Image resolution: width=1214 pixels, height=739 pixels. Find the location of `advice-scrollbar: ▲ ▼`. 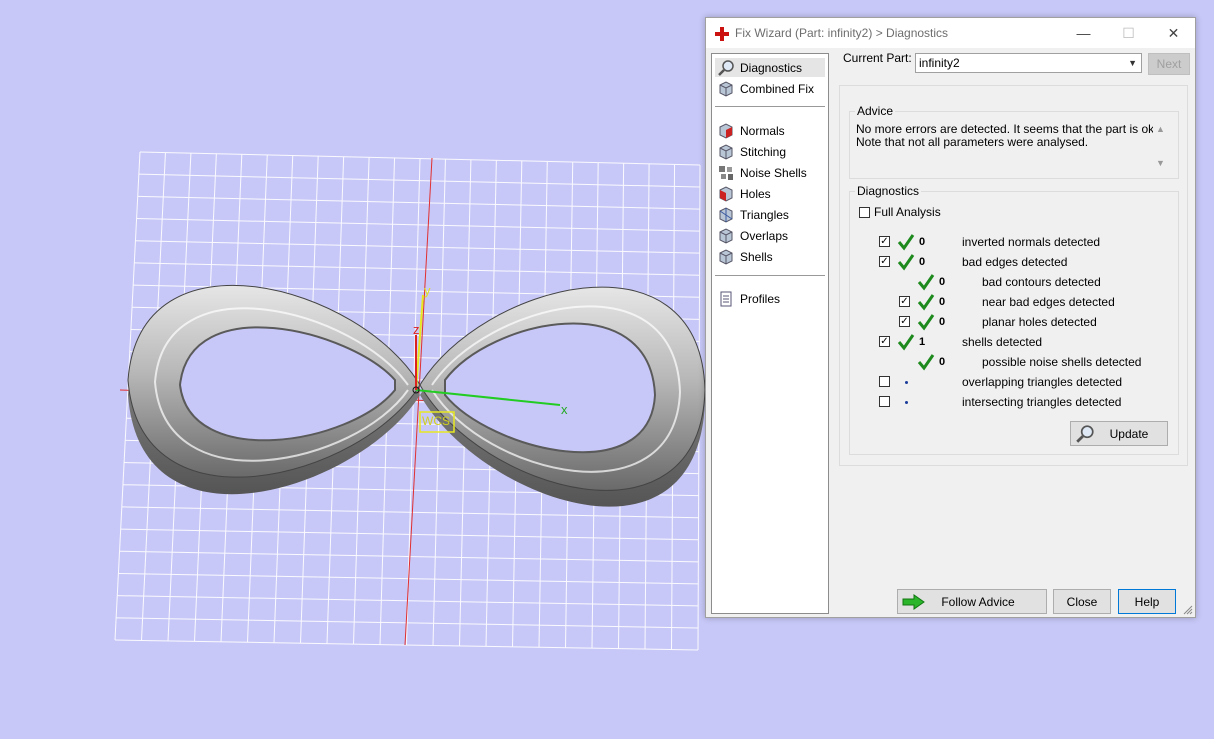

advice-scrollbar: ▲ ▼ is located at coordinates (1161, 147).